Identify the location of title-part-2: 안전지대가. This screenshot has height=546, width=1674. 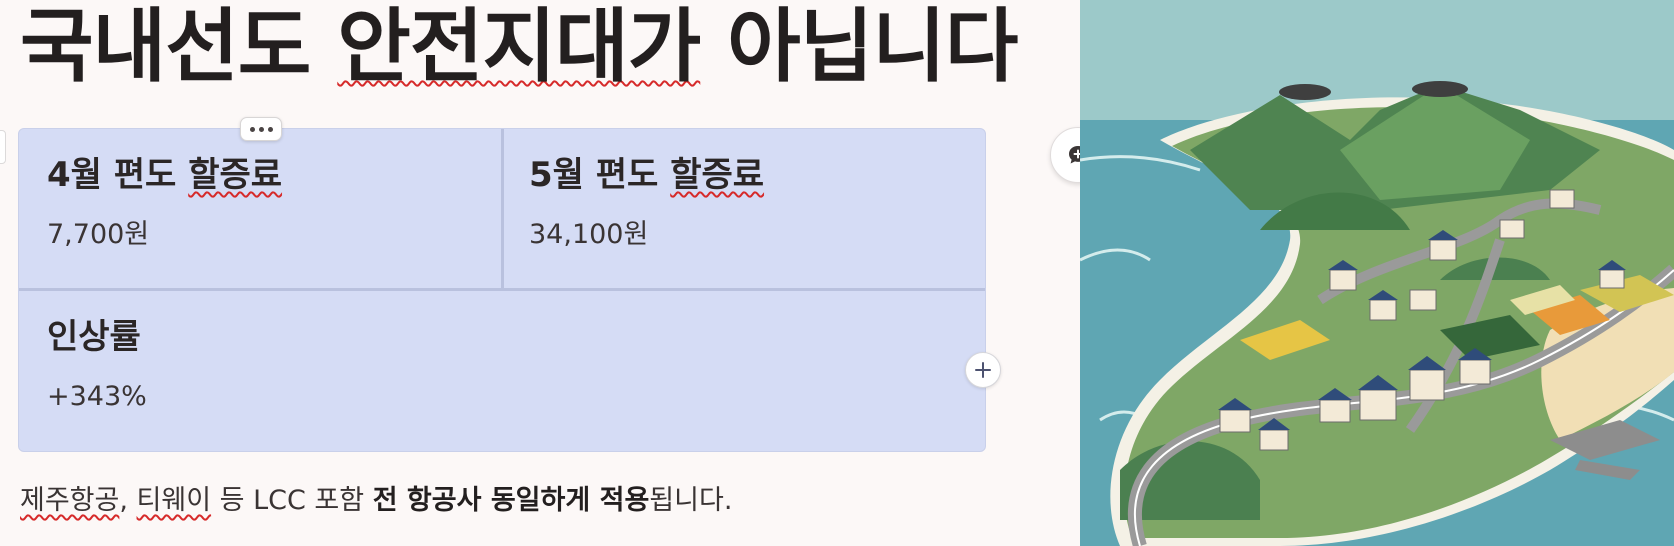
(519, 46).